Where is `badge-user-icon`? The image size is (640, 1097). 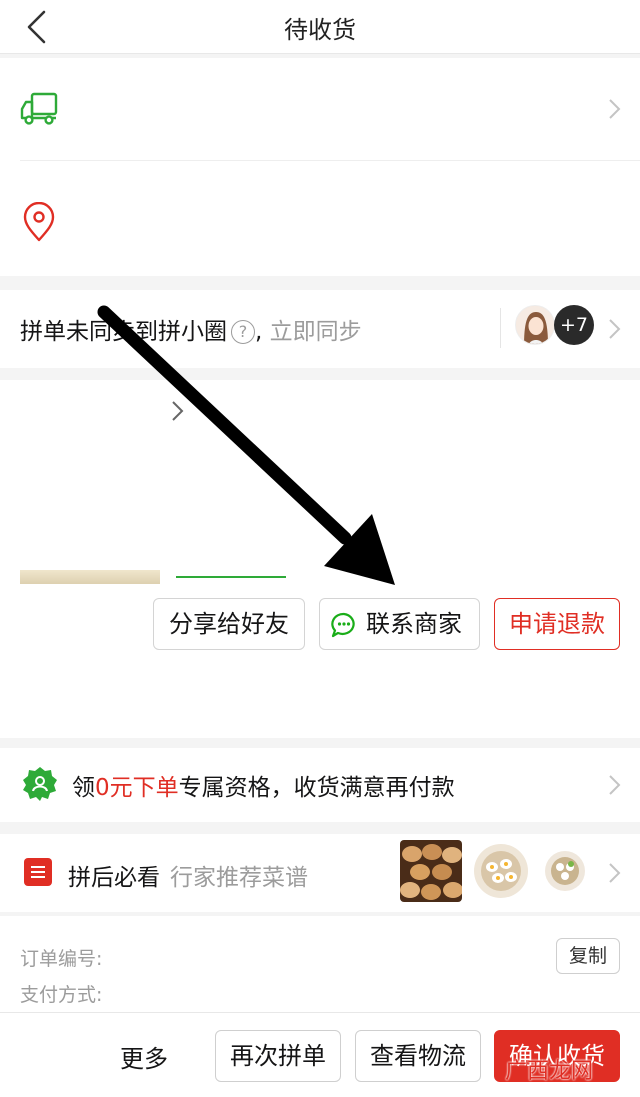 badge-user-icon is located at coordinates (40, 784).